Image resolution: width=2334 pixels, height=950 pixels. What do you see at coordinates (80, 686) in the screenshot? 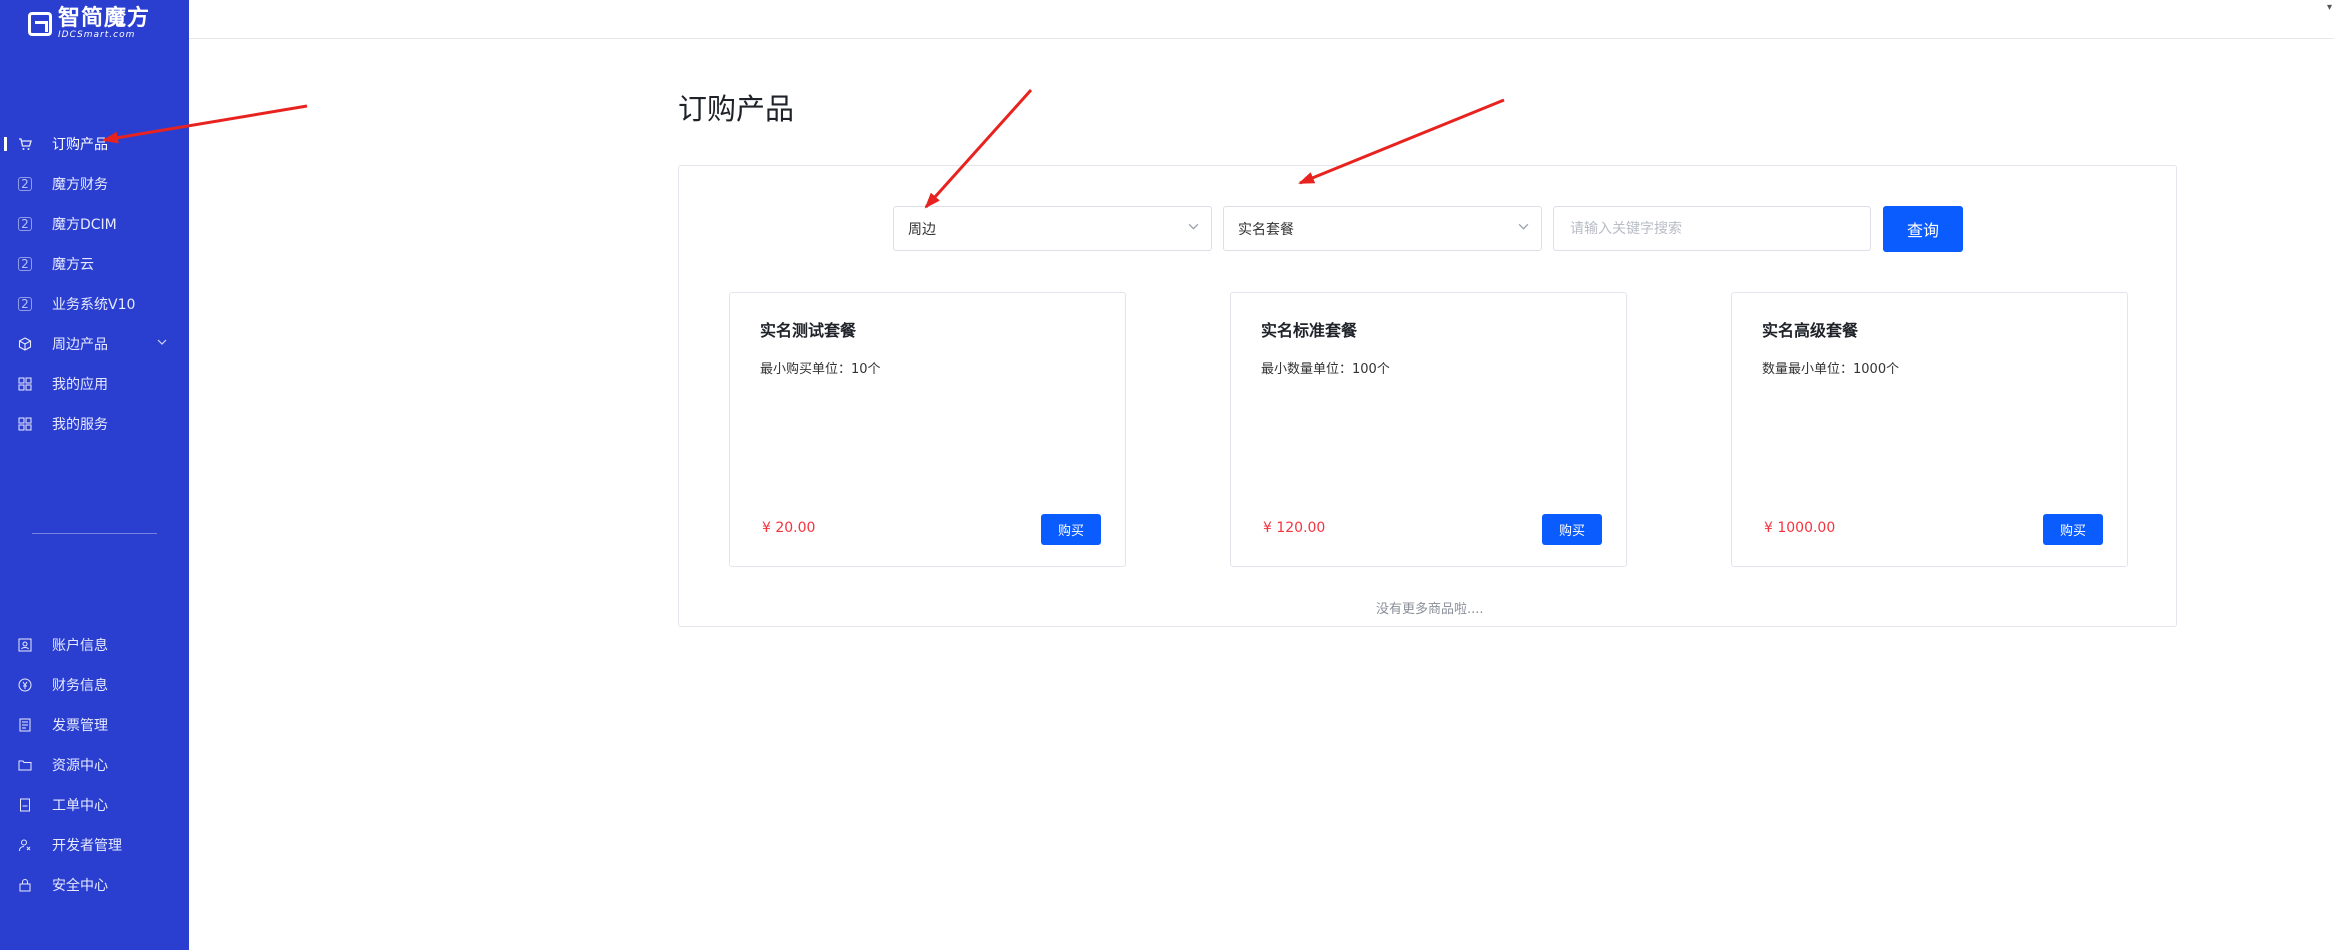
I see `sidebar-item-label: 财务信息` at bounding box center [80, 686].